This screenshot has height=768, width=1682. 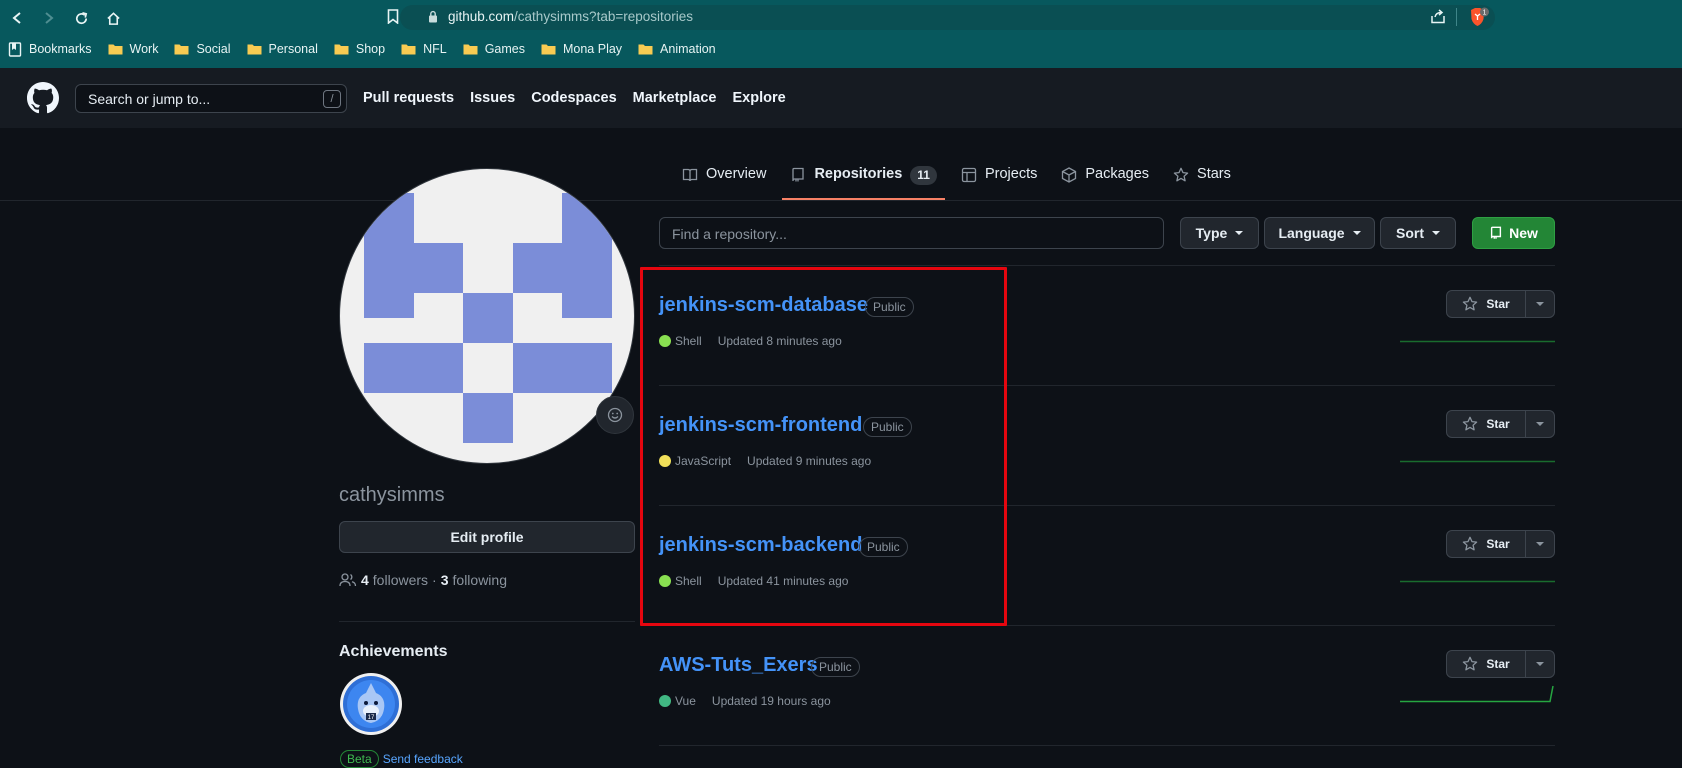 I want to click on sidebar-divider, so click(x=487, y=621).